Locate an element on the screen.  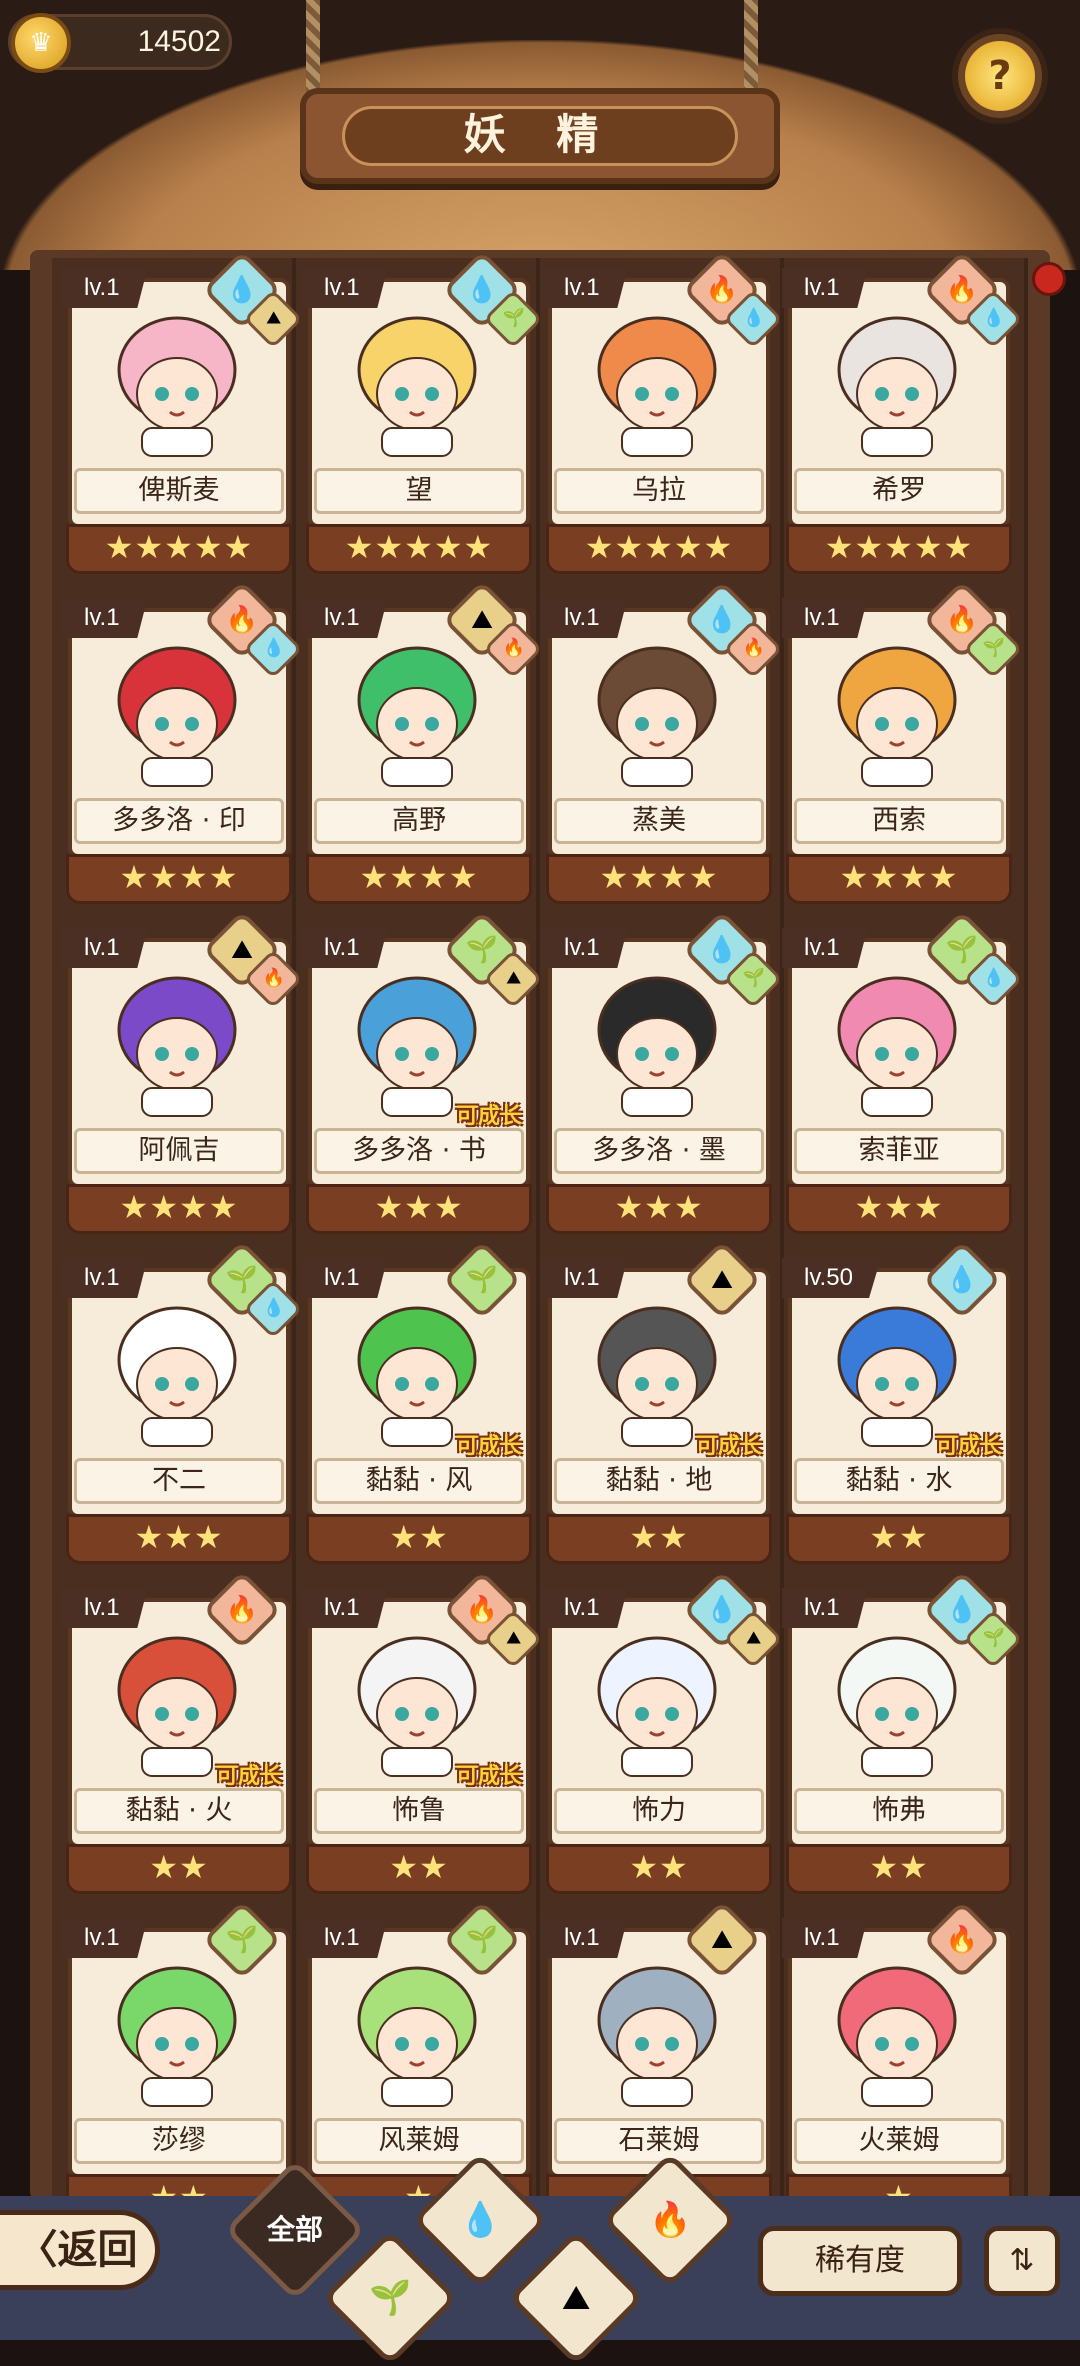
fairy-card: lv.1 阿佩吉 ★★★★ ⛰ 🔥 is located at coordinates (182, 1074).